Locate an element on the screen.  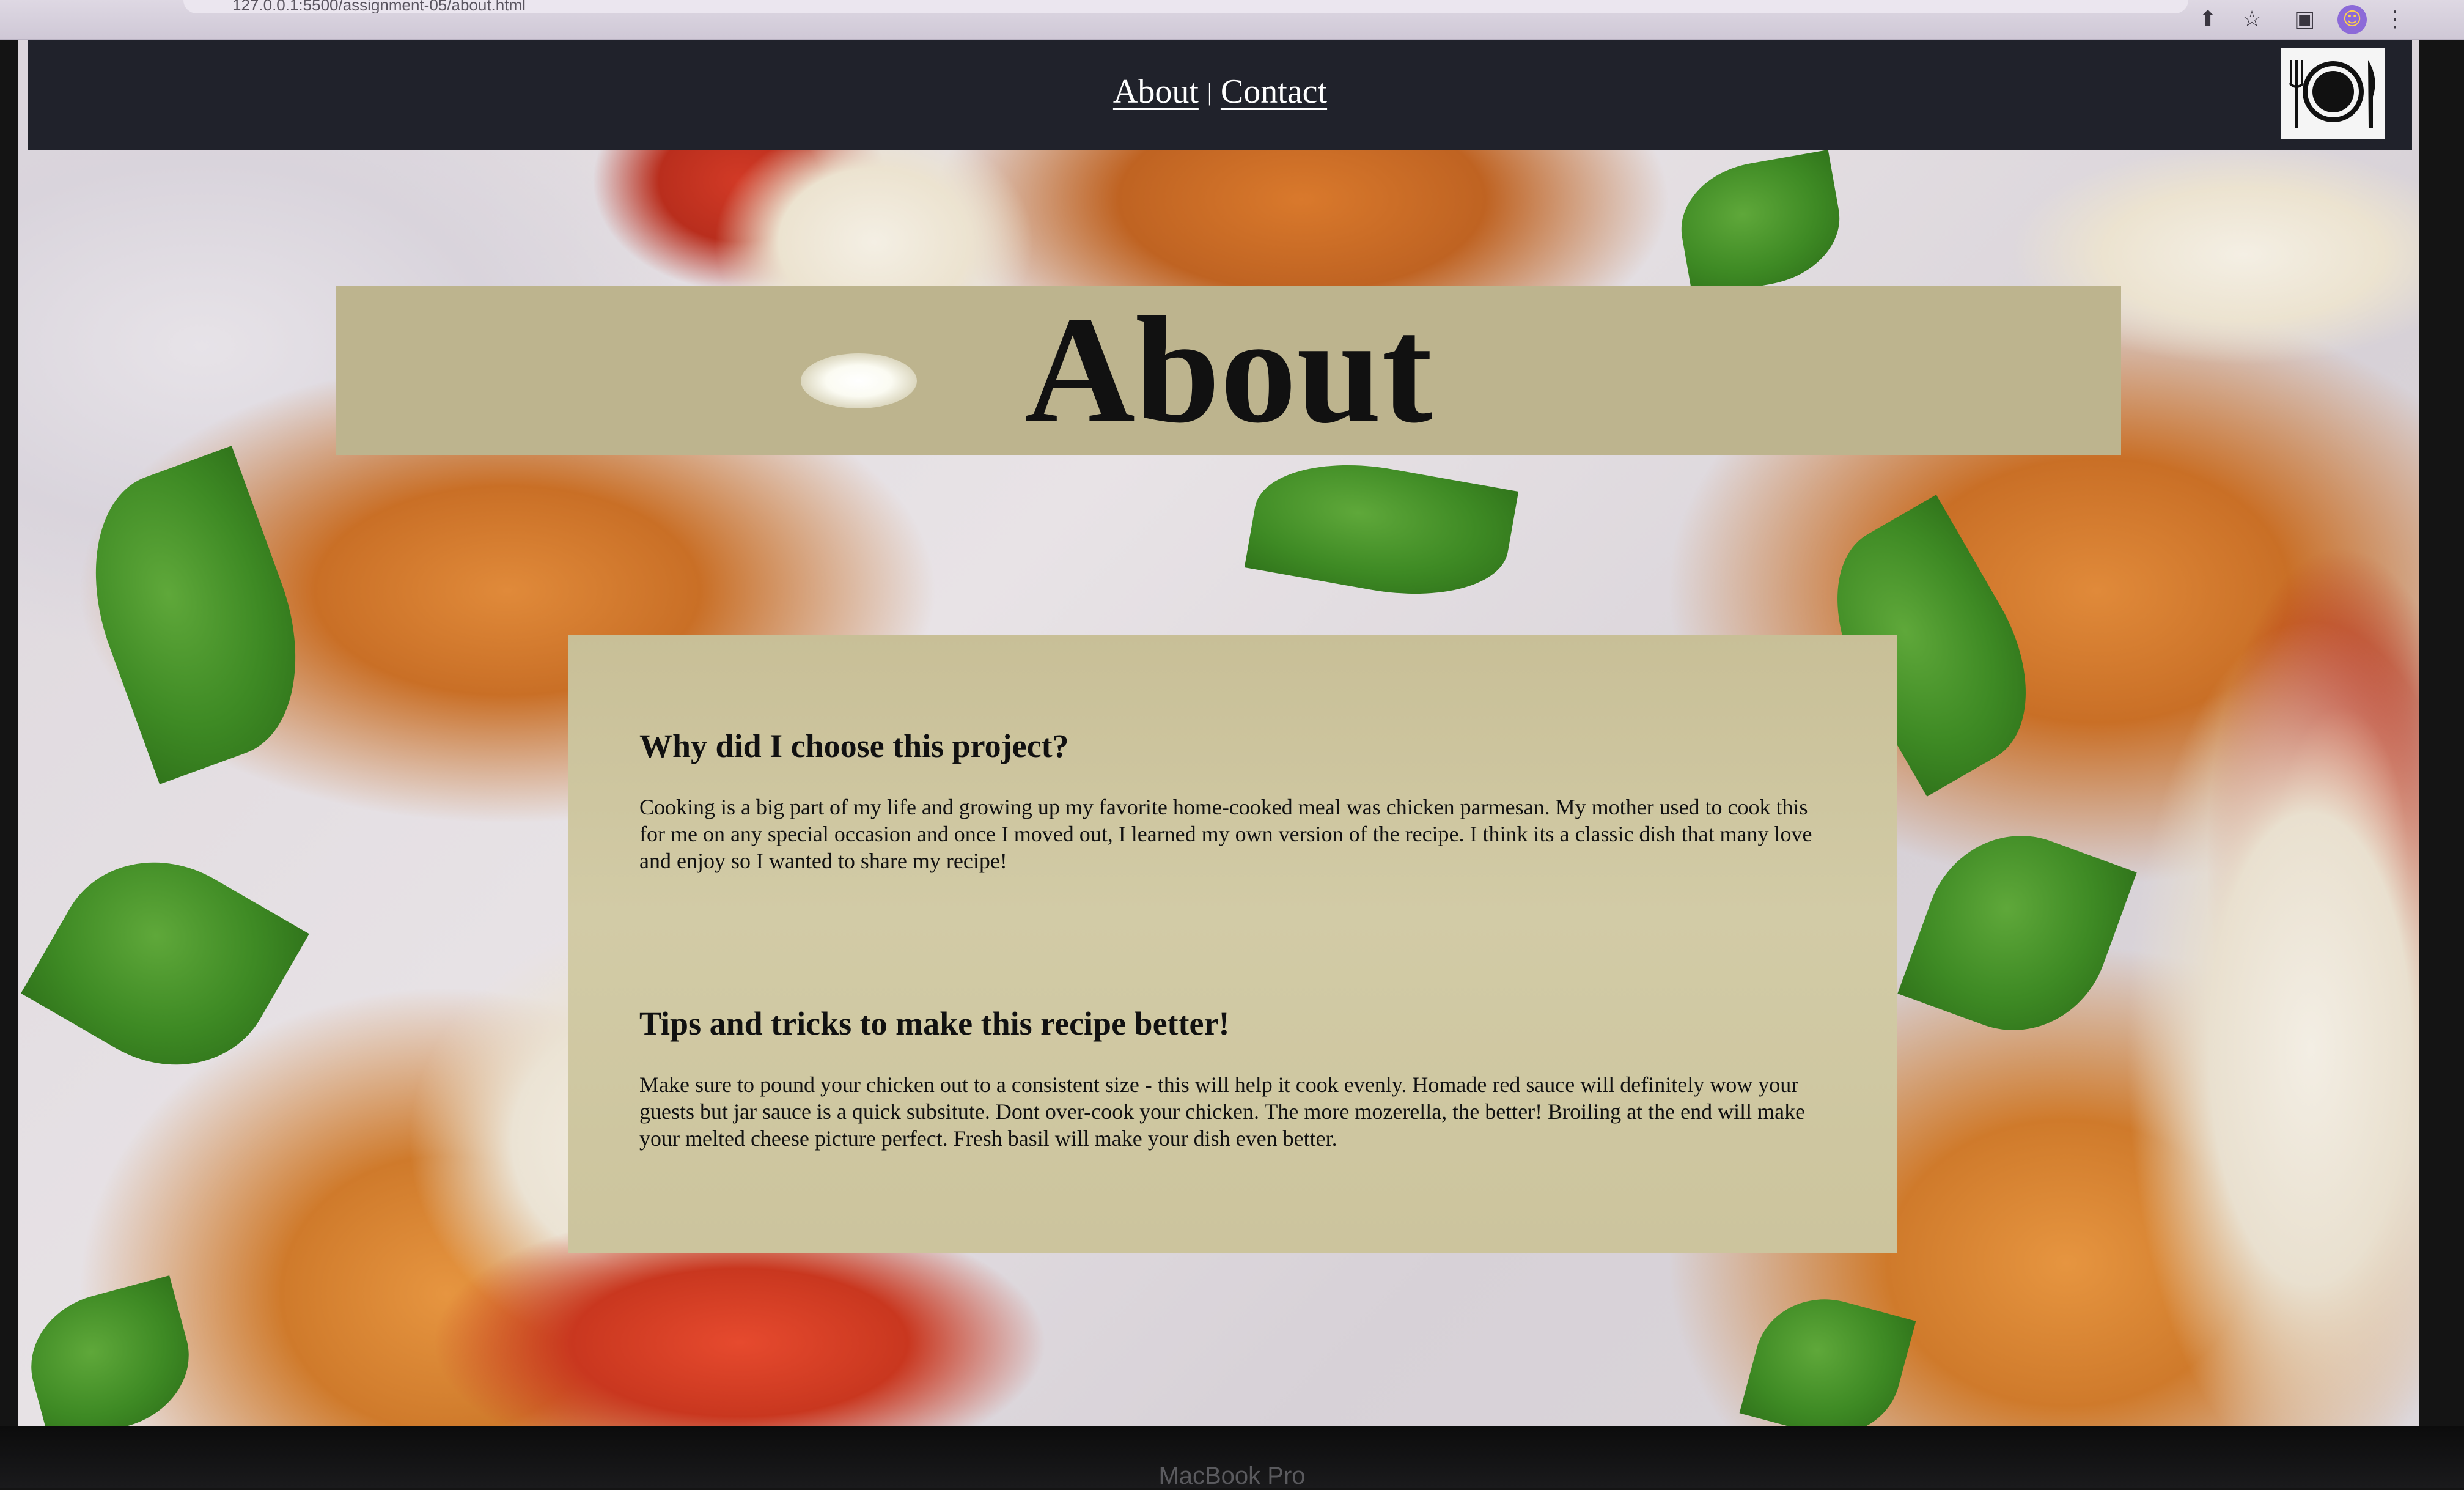
share-icon: ⬆ is located at coordinates (2208, 19).